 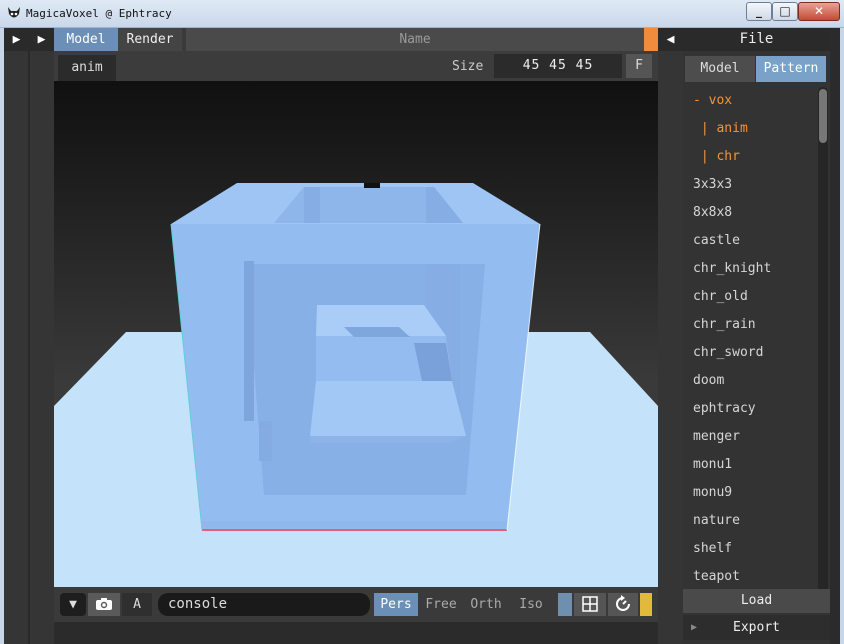 What do you see at coordinates (756, 39) in the screenshot?
I see `panel-title: File` at bounding box center [756, 39].